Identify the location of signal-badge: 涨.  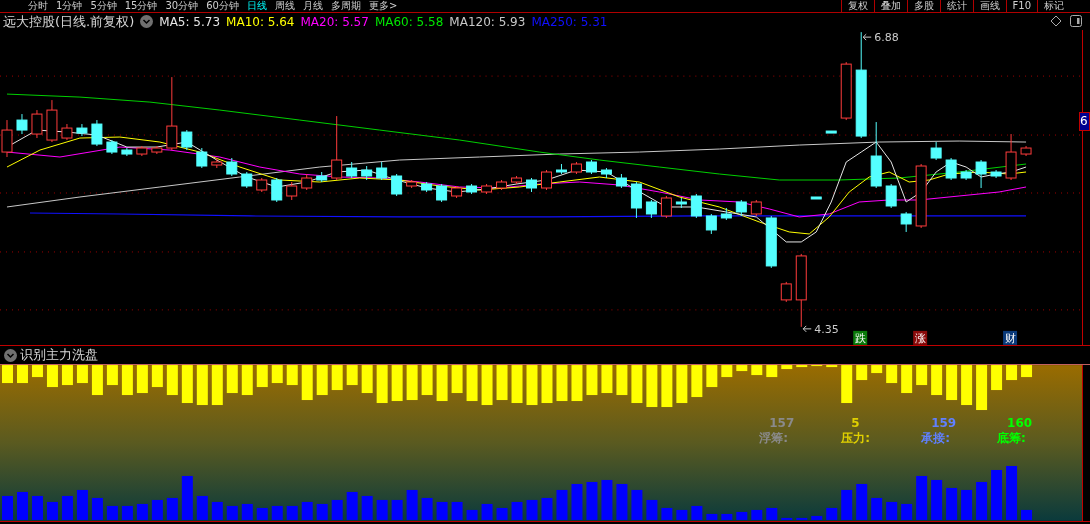
(920, 337).